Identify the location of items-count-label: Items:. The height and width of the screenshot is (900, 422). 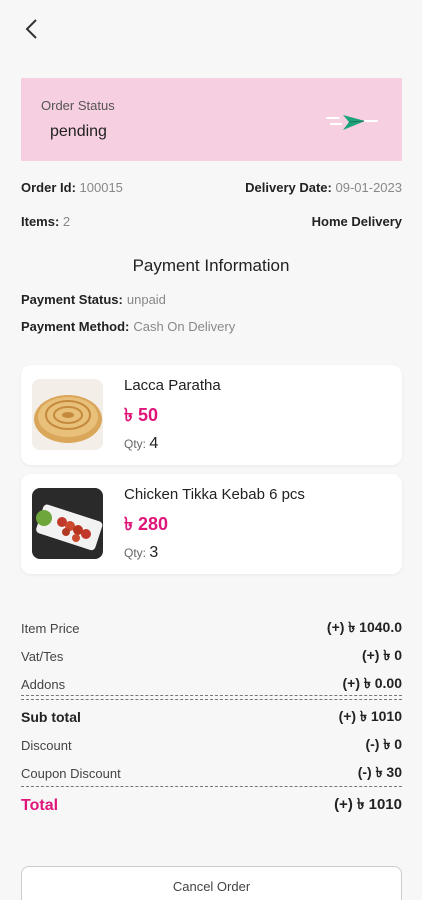
(40, 221).